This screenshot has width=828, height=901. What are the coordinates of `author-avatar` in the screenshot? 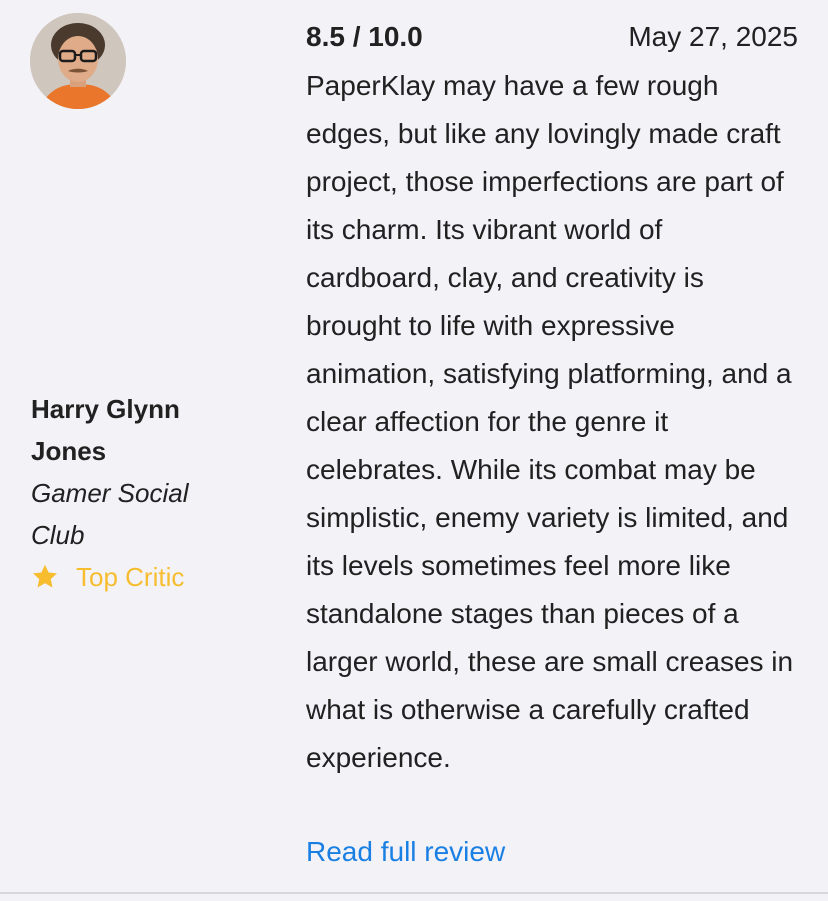 It's located at (78, 61).